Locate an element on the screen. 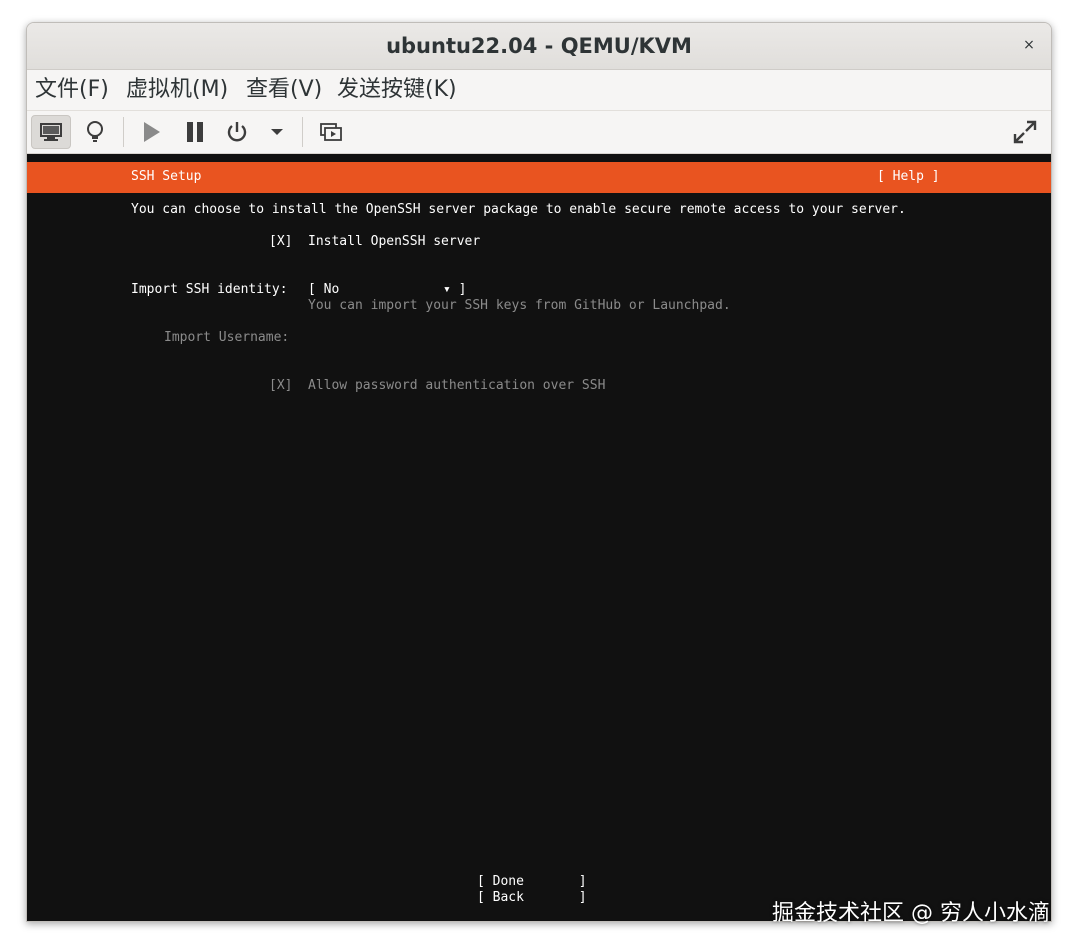 This screenshot has width=1076, height=949. menu-view: 查看(V) is located at coordinates (284, 90).